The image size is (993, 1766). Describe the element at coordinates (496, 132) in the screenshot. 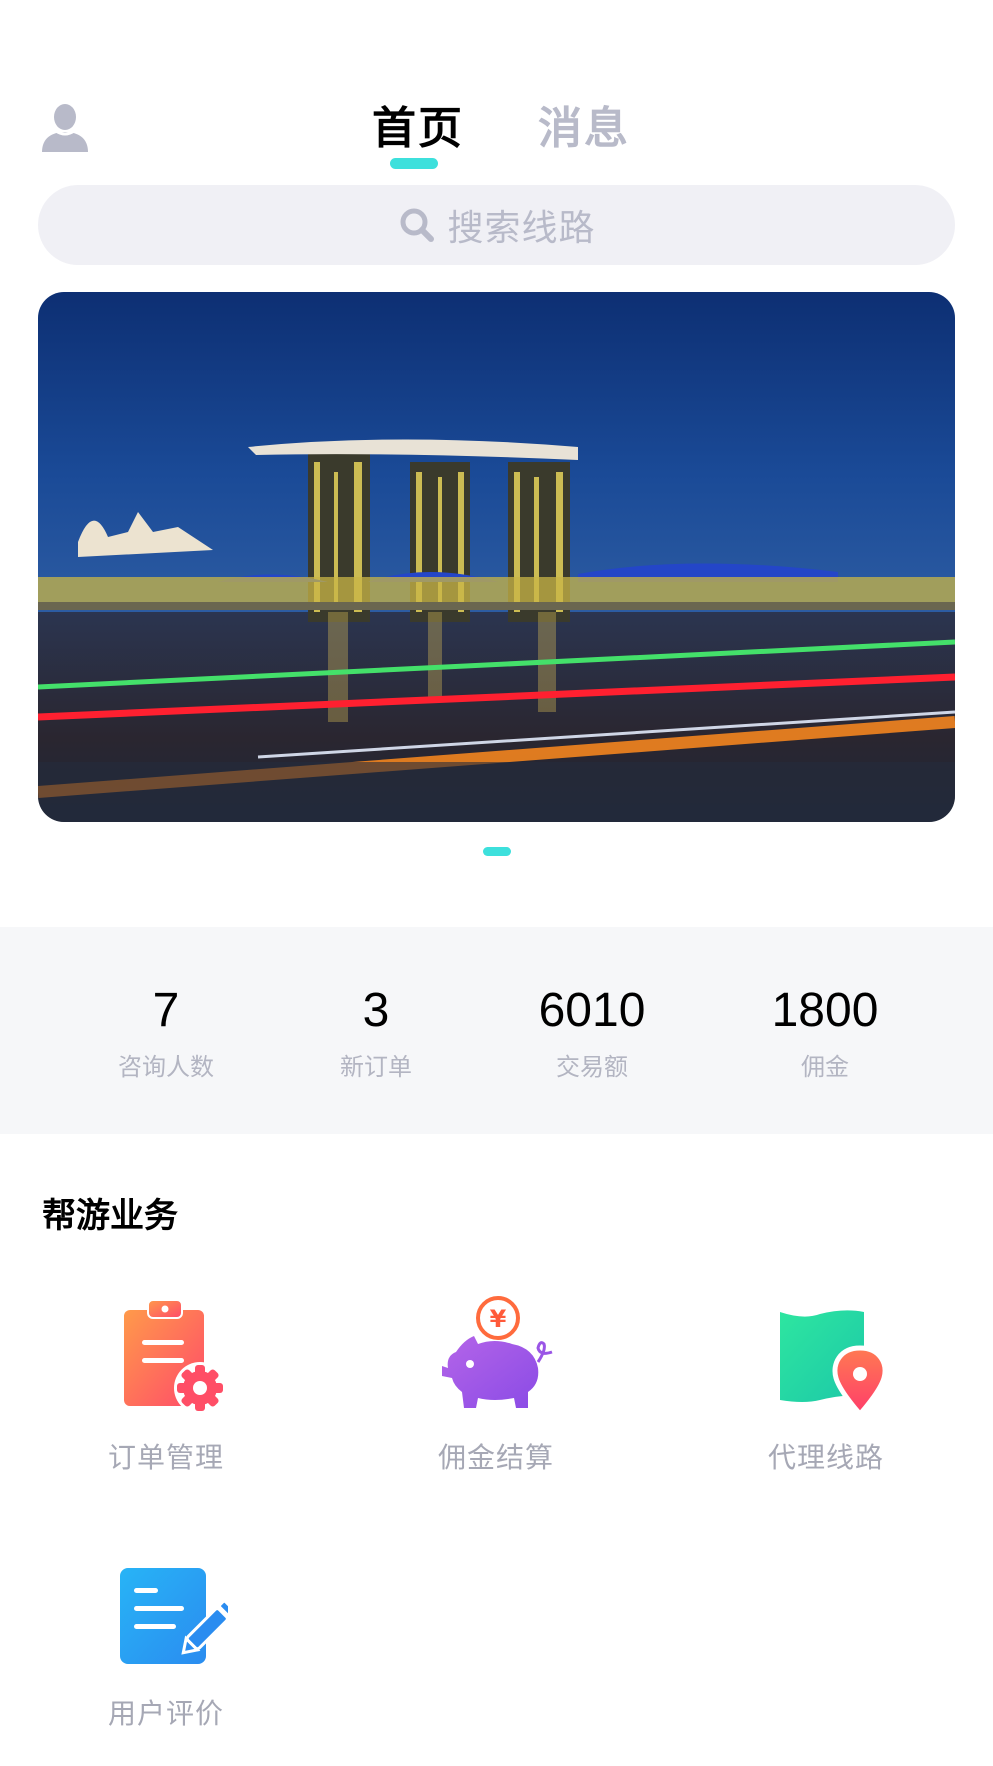

I see `top-tabs: 首页 消息` at that location.